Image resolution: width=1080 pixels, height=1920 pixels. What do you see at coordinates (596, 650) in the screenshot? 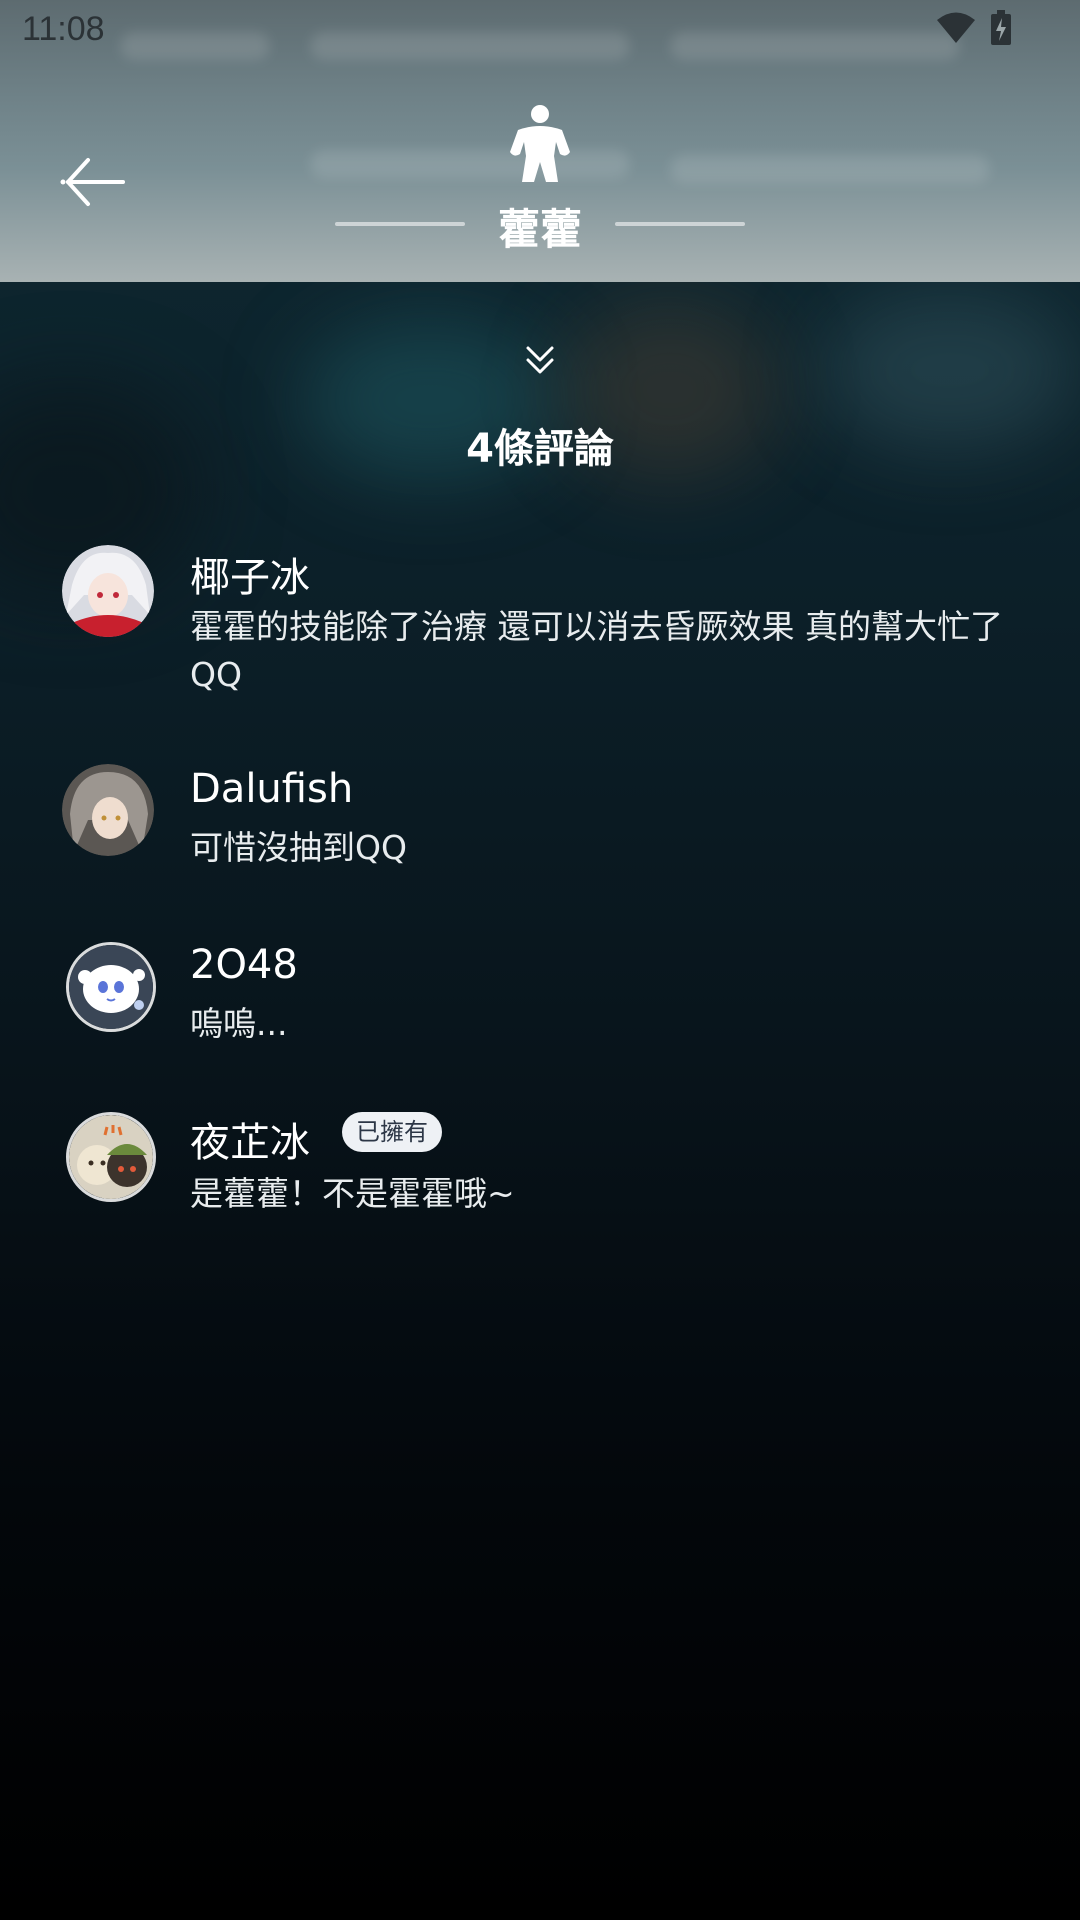
I see `comment-text: 霍霍的技能除了治療 還可以消去昏厥效果 真的幫大忙了QQ` at bounding box center [596, 650].